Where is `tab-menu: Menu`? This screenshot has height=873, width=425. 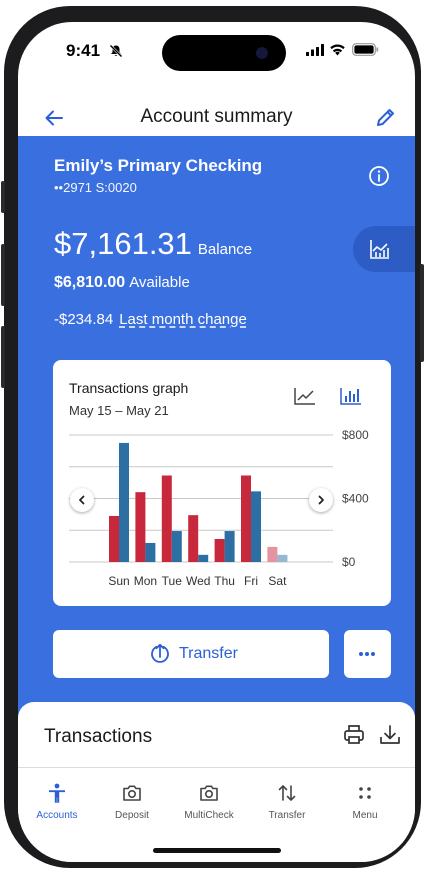
tab-menu: Menu is located at coordinates (365, 799).